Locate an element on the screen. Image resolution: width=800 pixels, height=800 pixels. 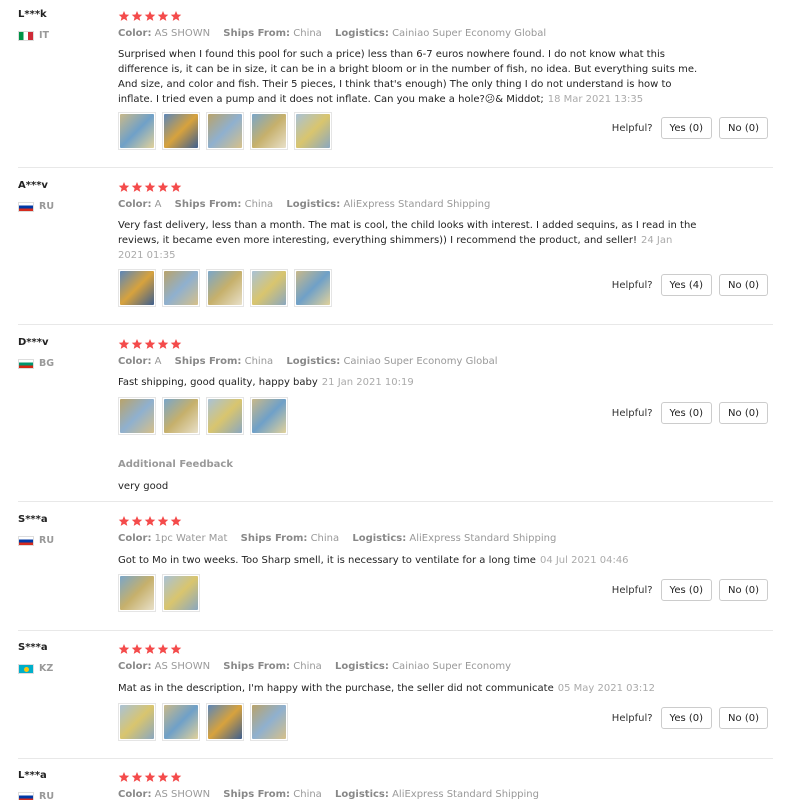
bulgaria-flag-icon is located at coordinates (26, 363).